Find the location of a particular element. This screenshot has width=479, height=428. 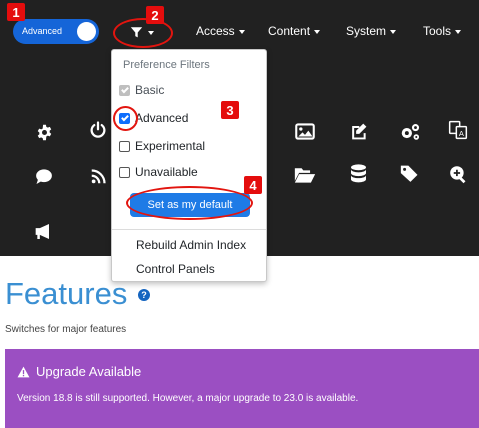

svg-text: A is located at coordinates (461, 133).